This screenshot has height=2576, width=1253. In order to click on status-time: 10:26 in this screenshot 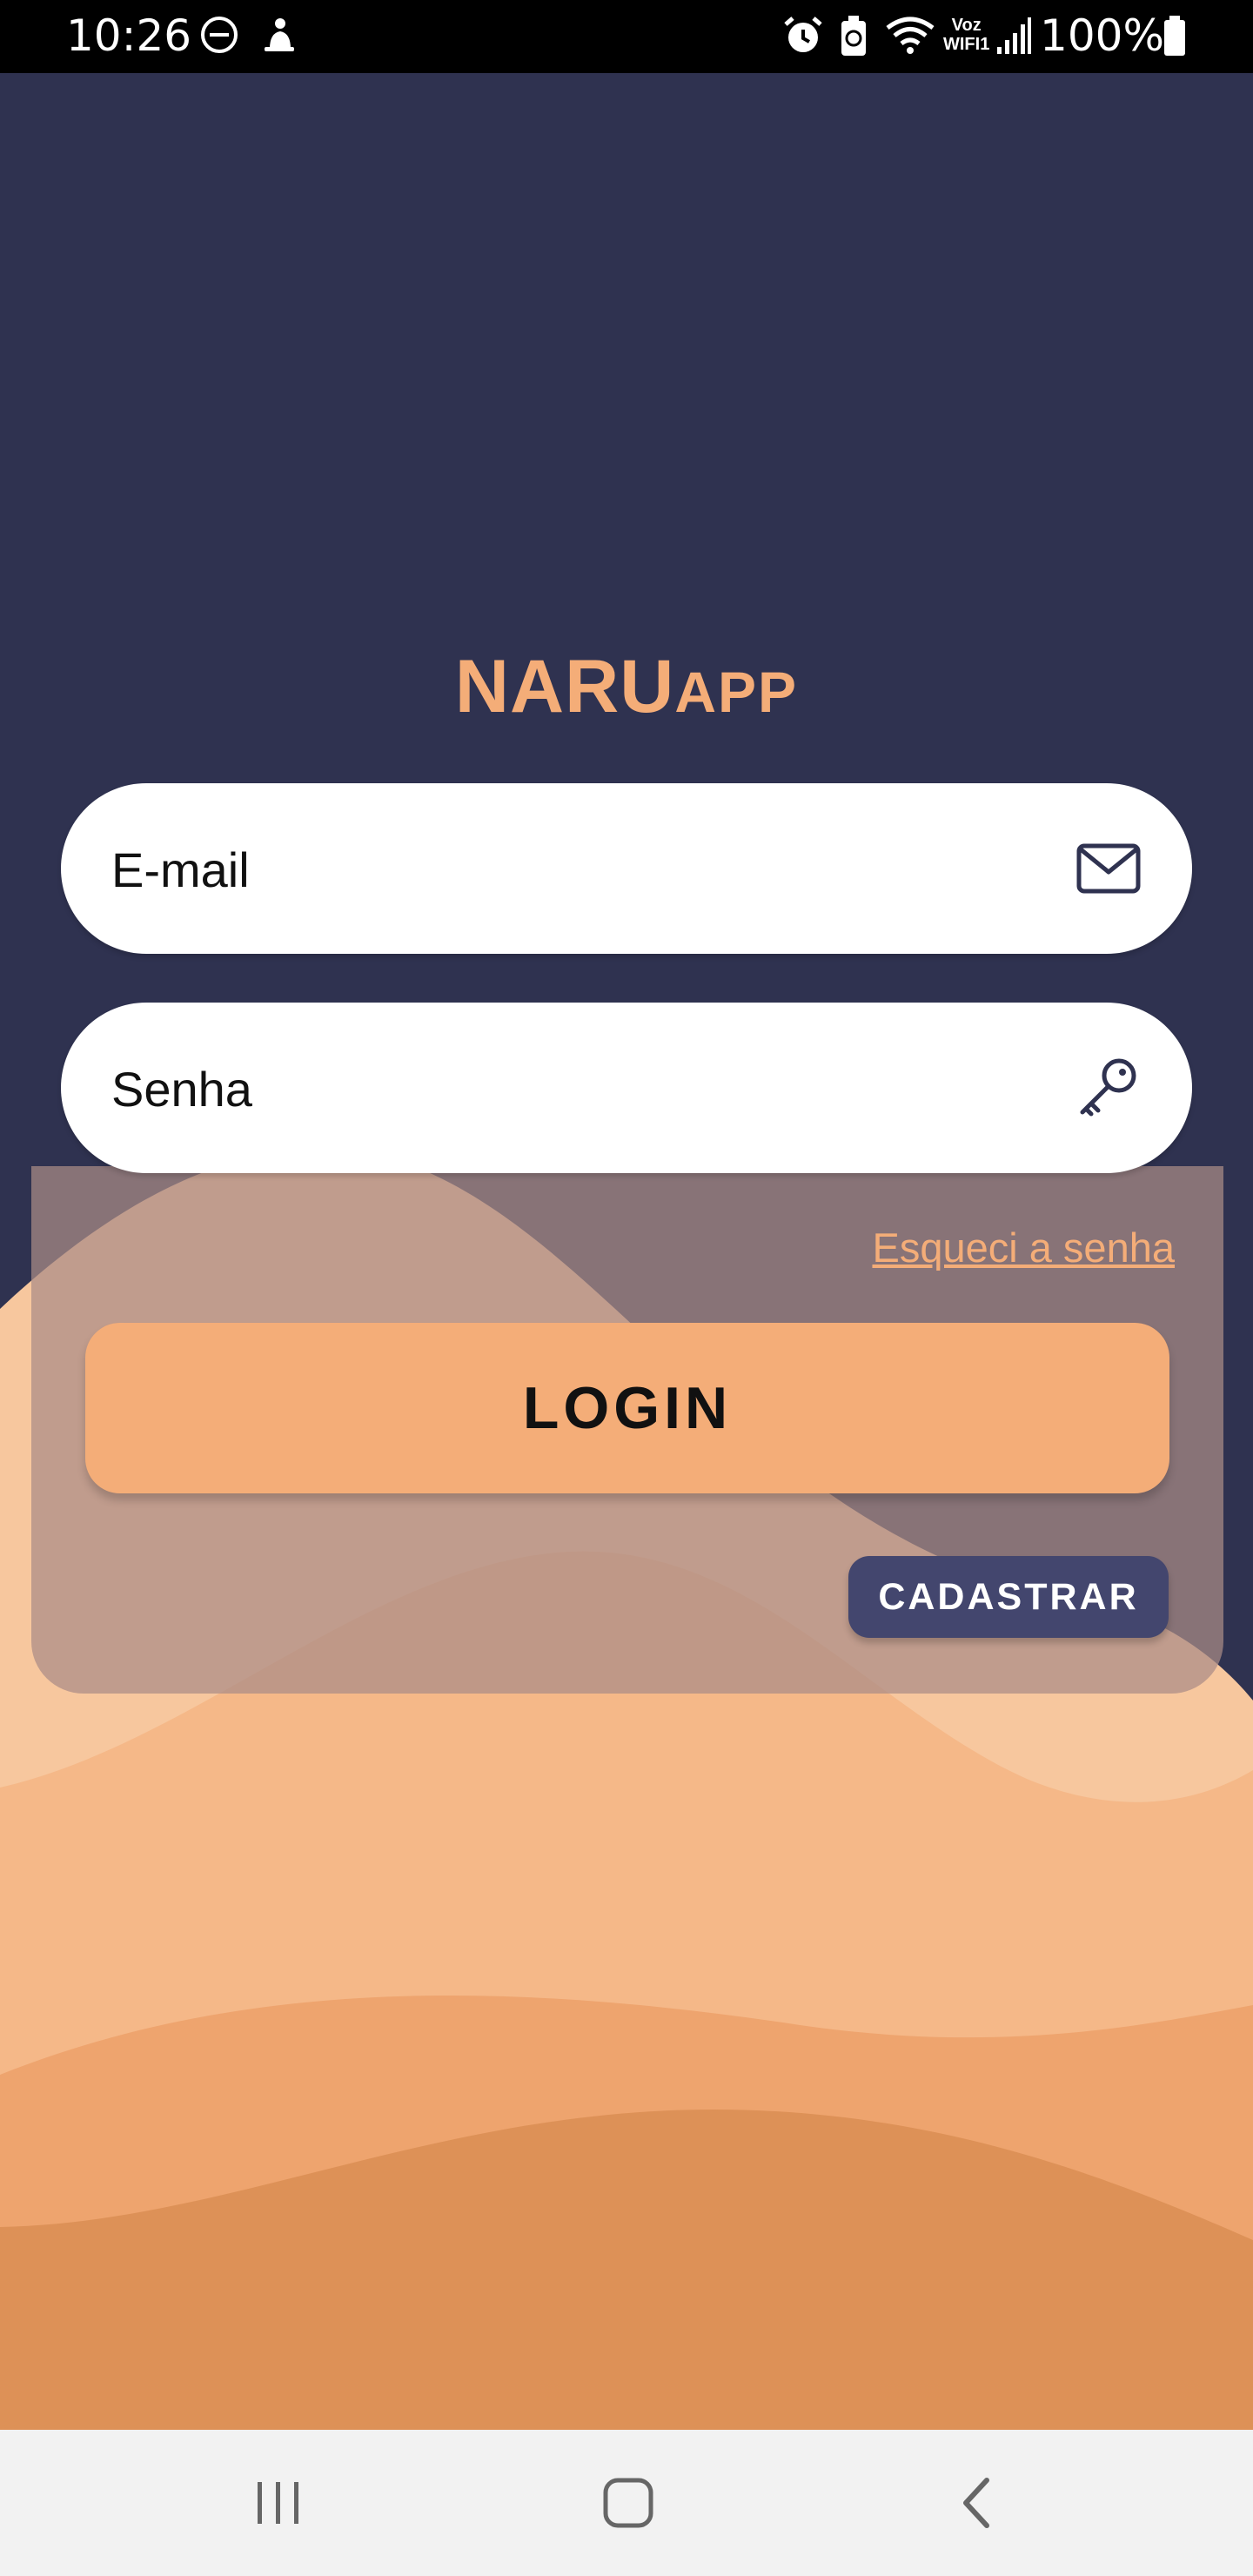, I will do `click(129, 35)`.